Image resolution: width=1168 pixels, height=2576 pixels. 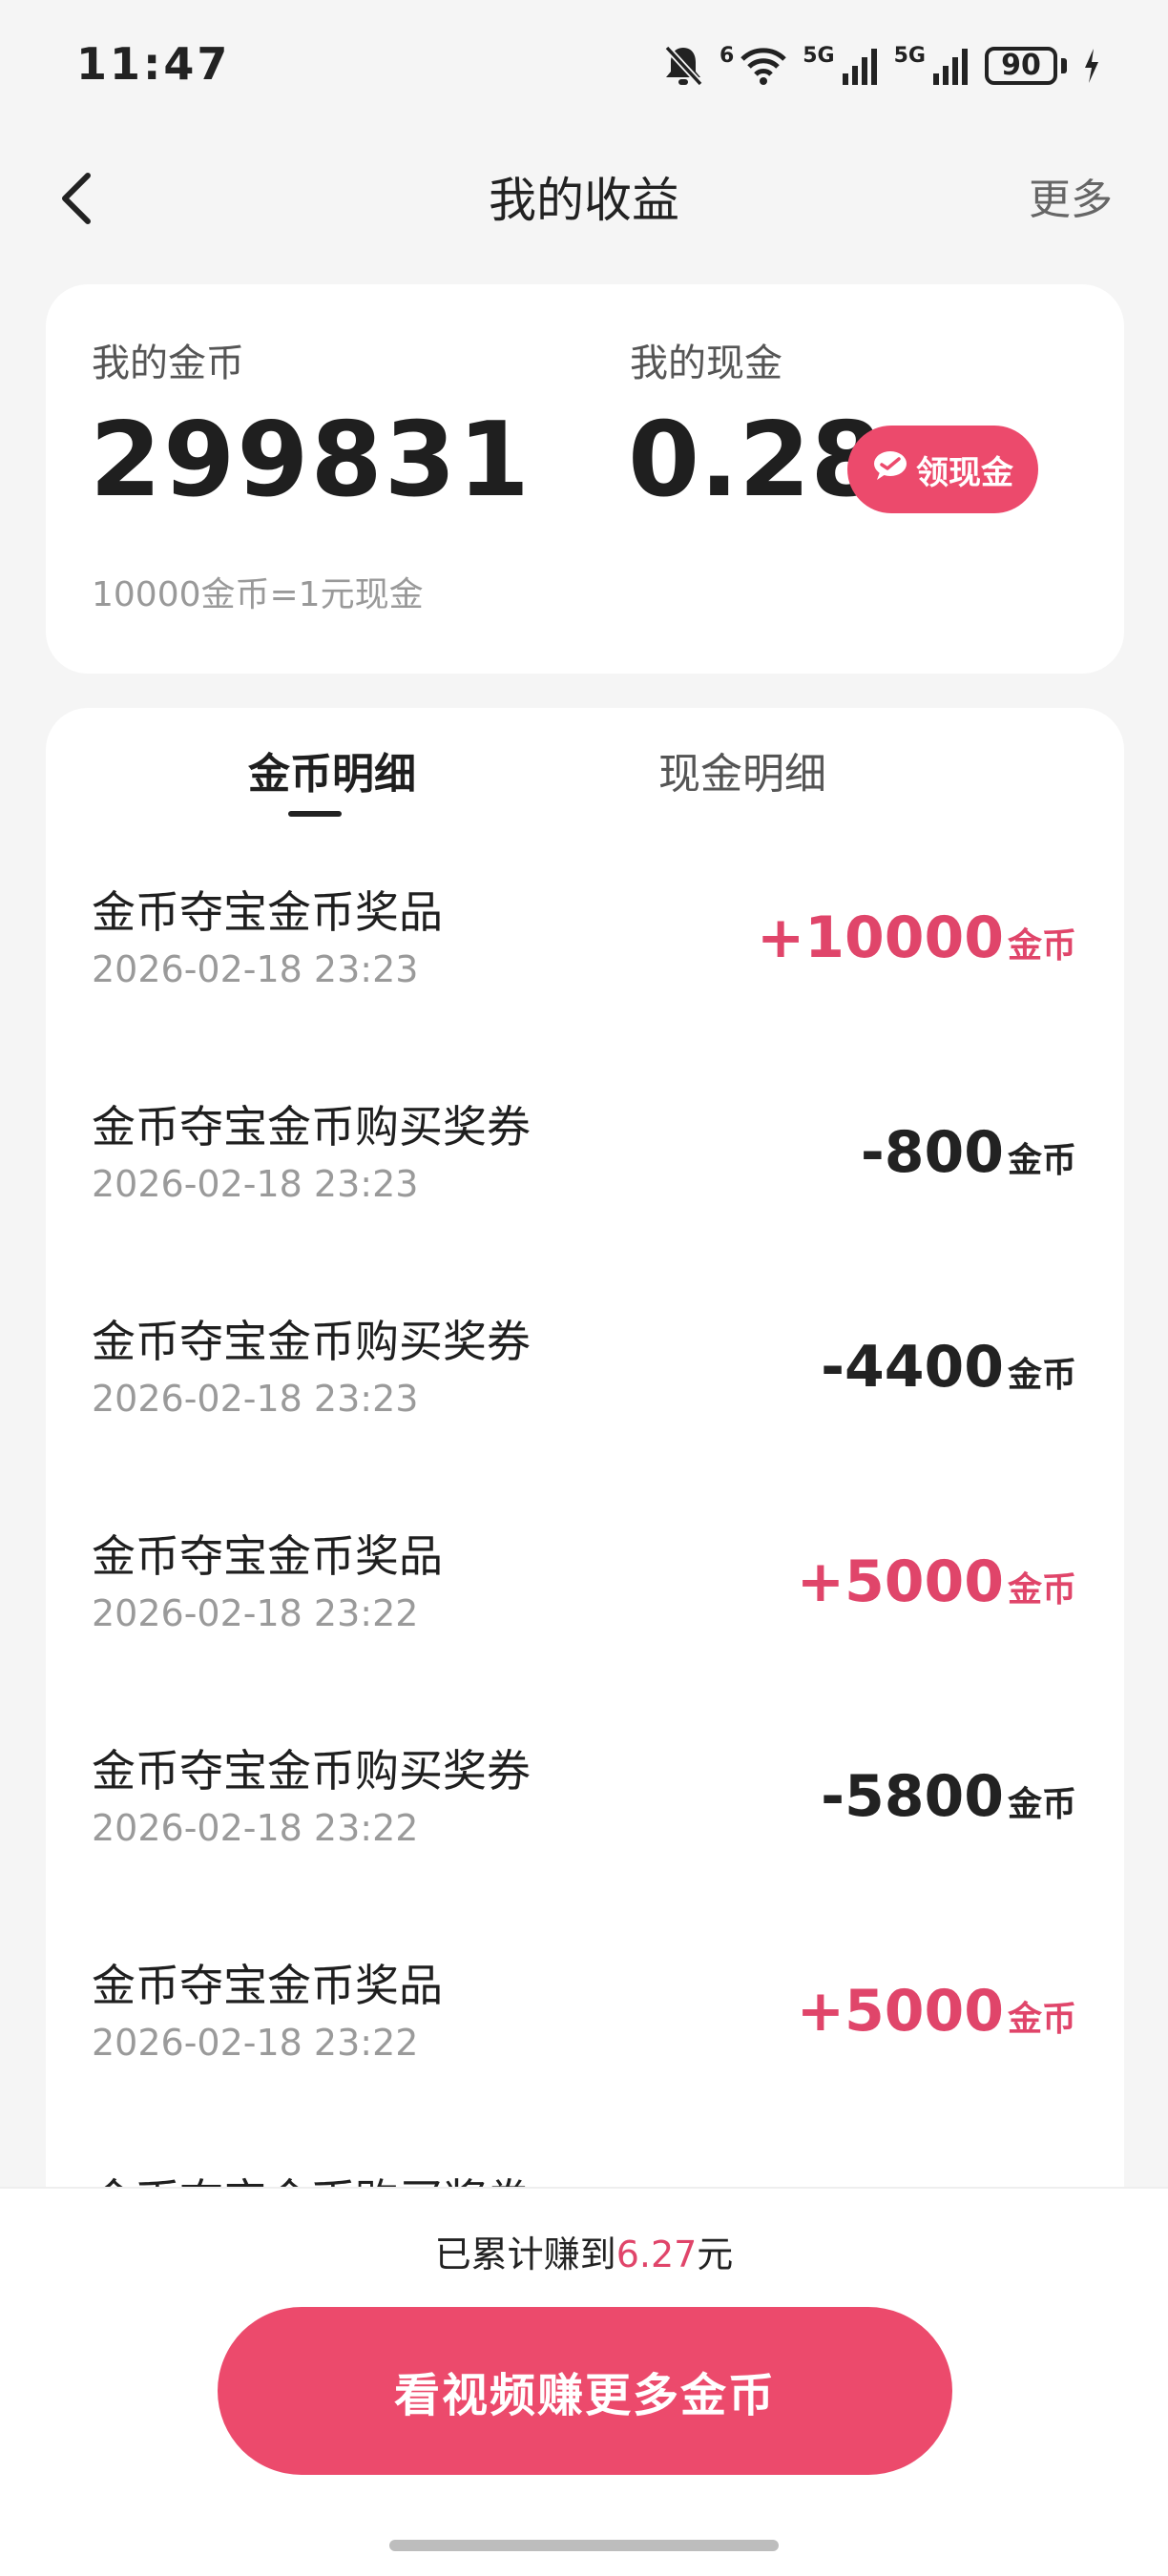 I want to click on transaction-row: 金币夺宝金币购买奖券 2026-02-18 23:22 -5800 金币, so click(x=585, y=1843).